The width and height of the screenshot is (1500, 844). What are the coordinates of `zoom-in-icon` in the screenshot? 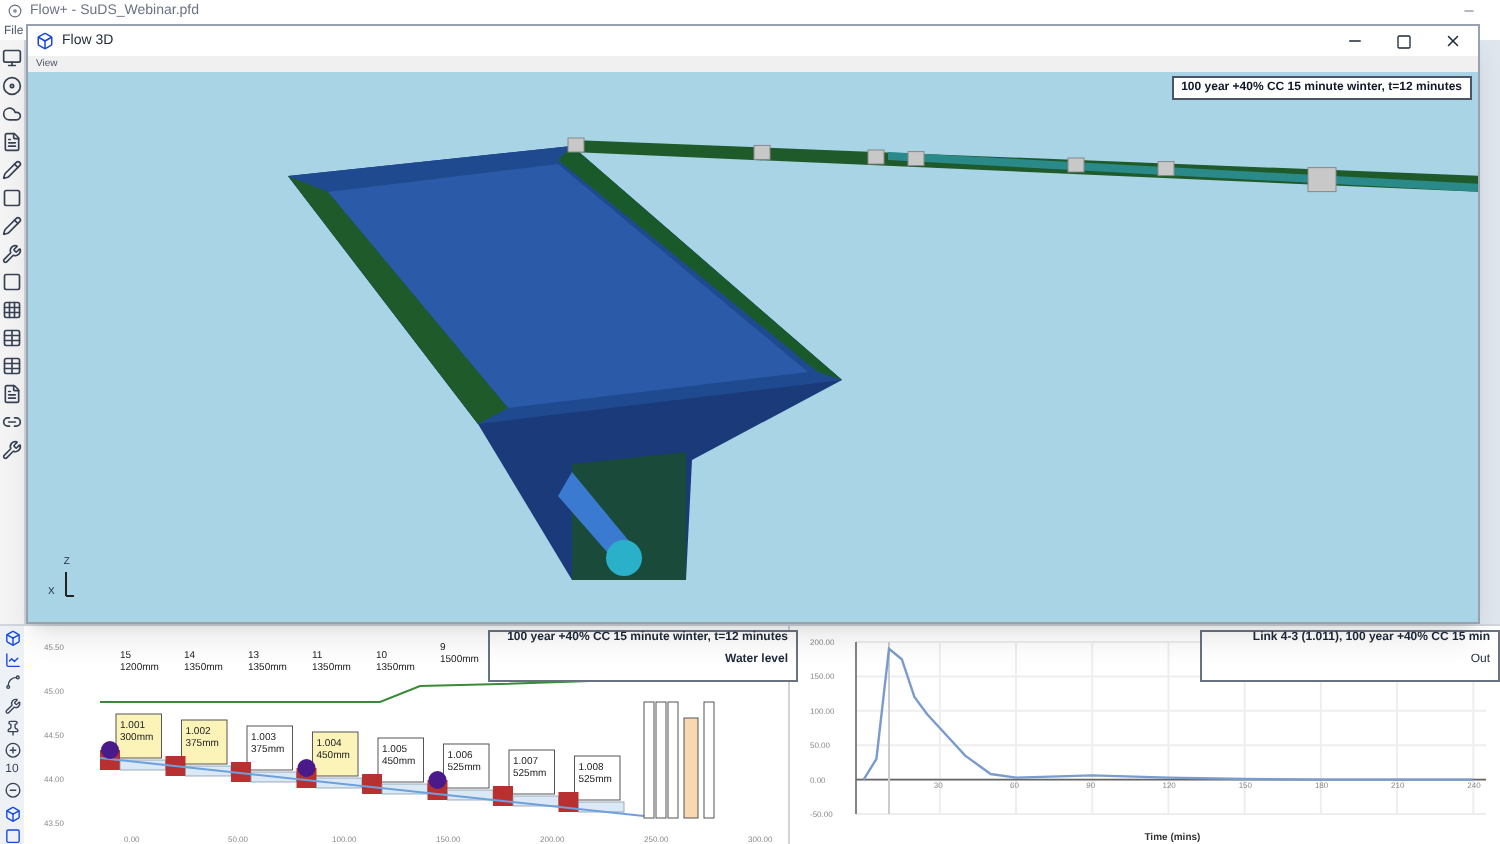 It's located at (12, 750).